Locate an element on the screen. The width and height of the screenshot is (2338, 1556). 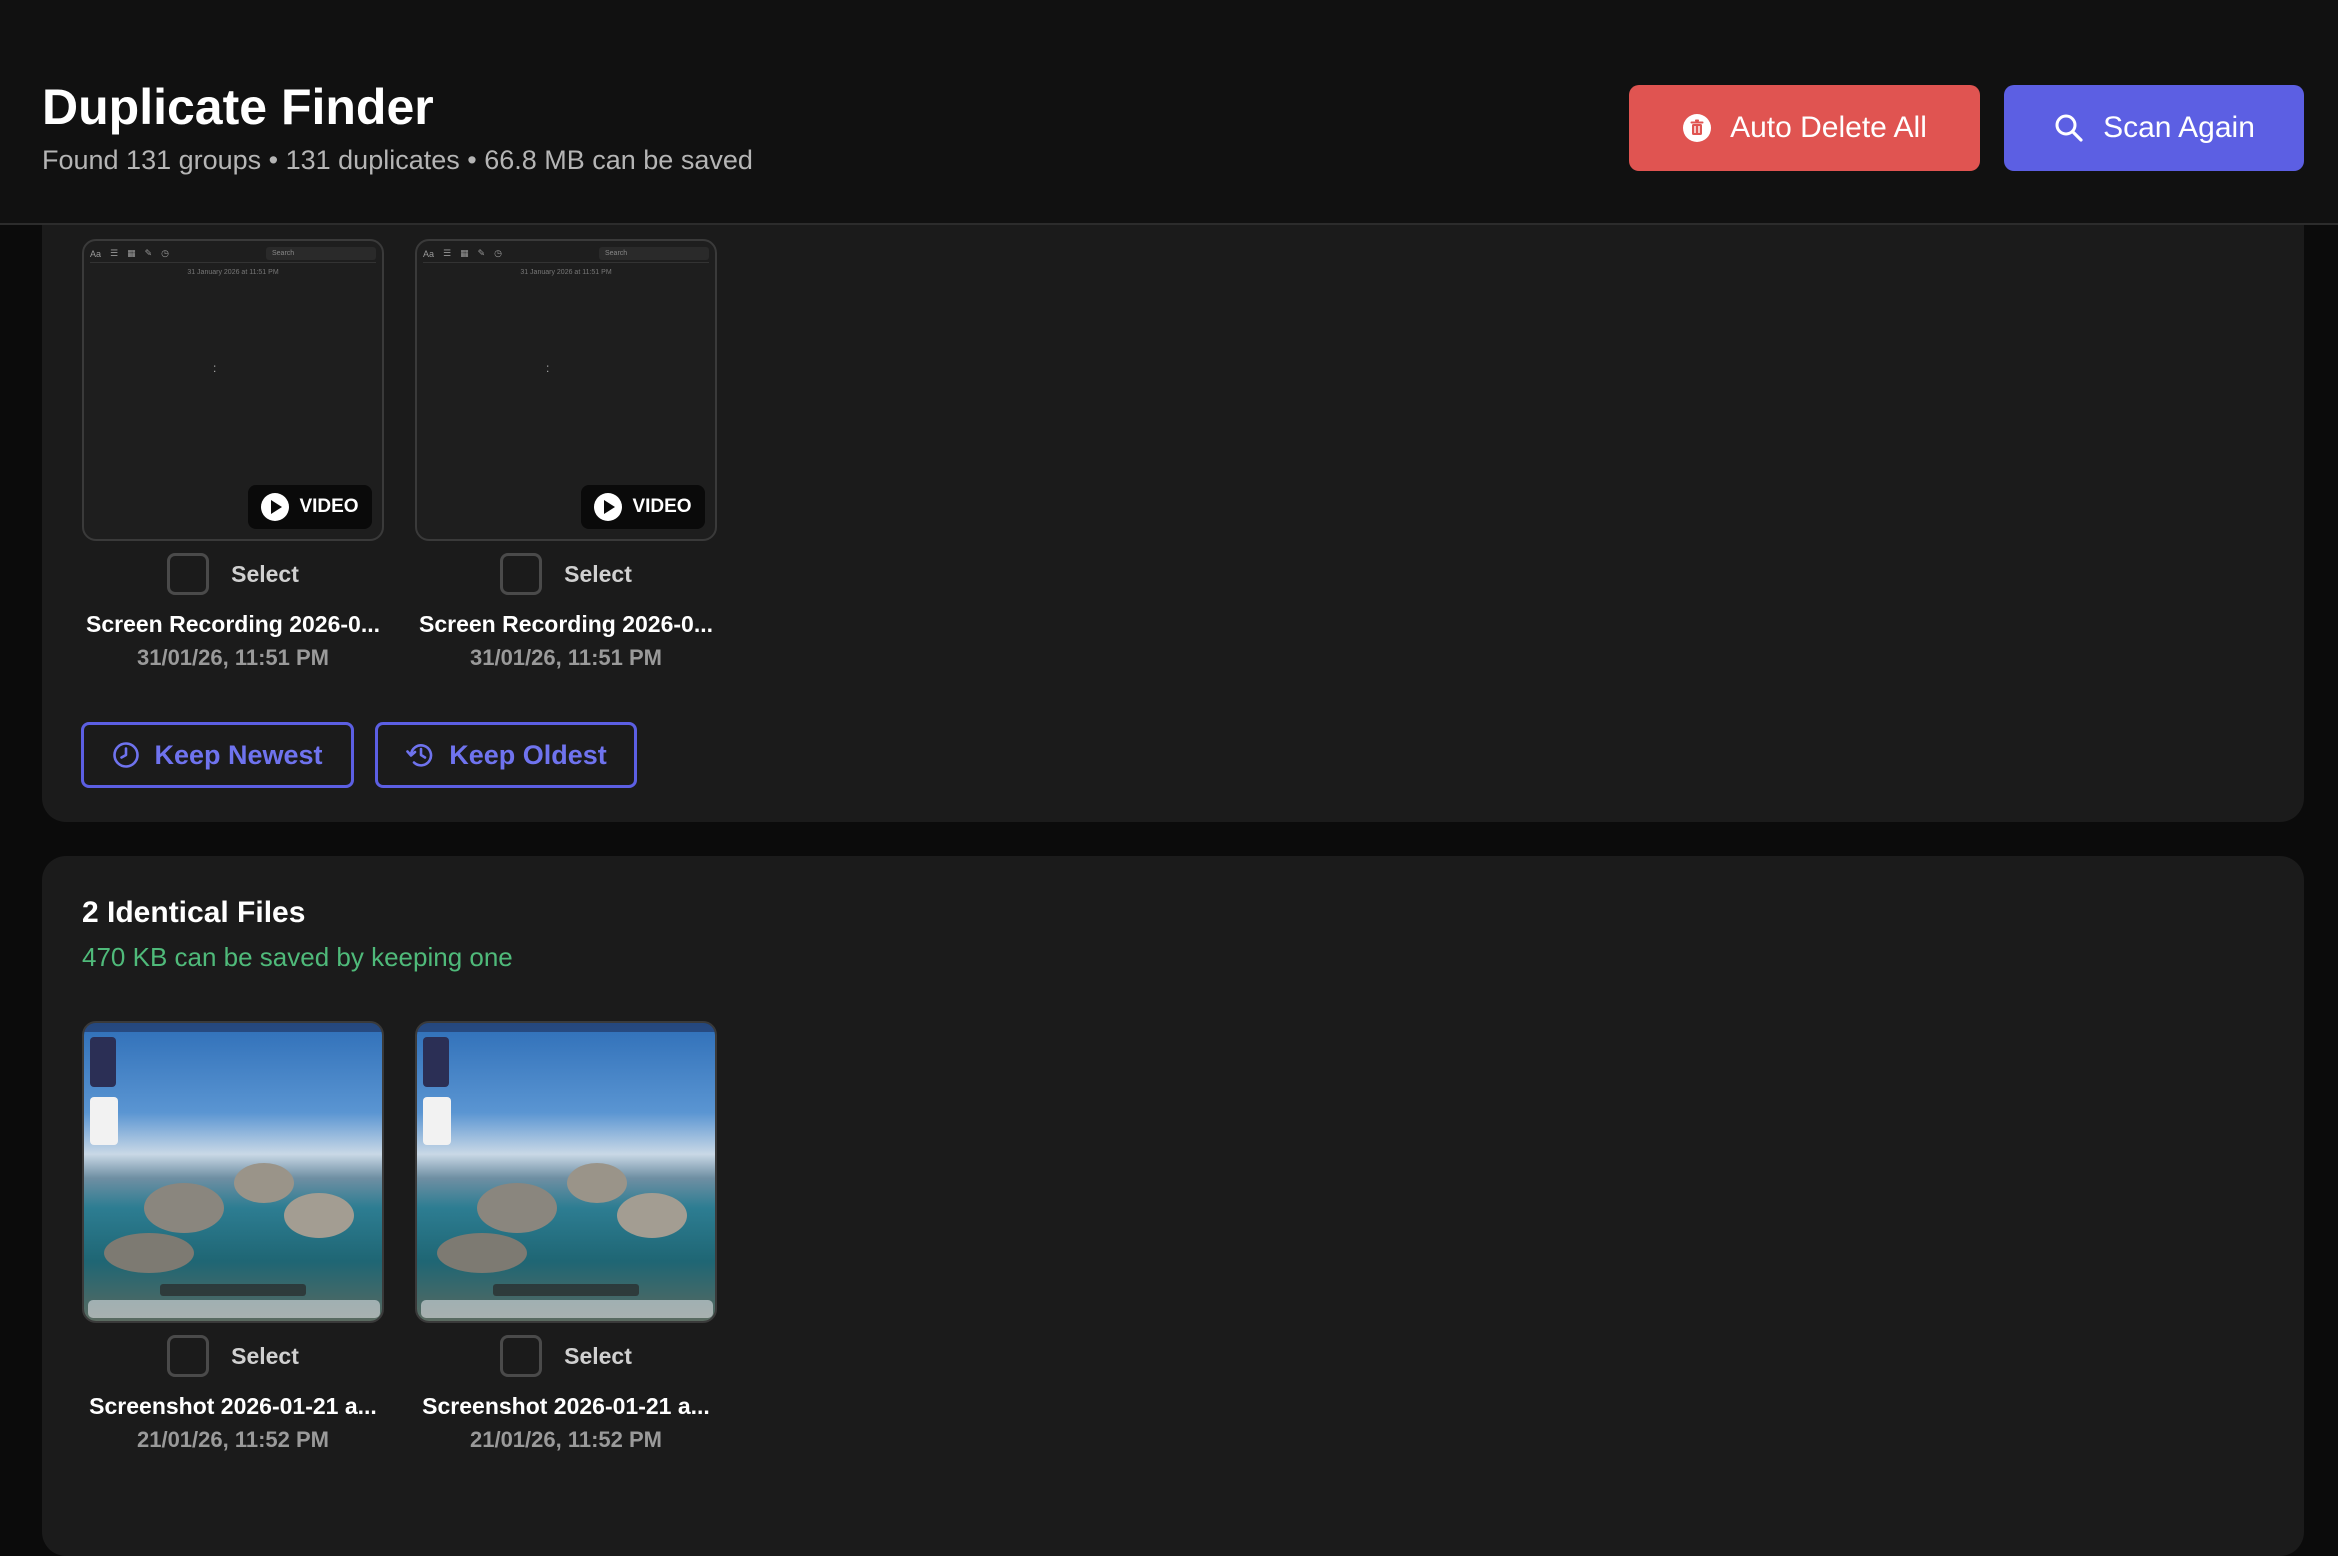
group-savings: 470 KB can be saved by keeping one is located at coordinates (297, 957).